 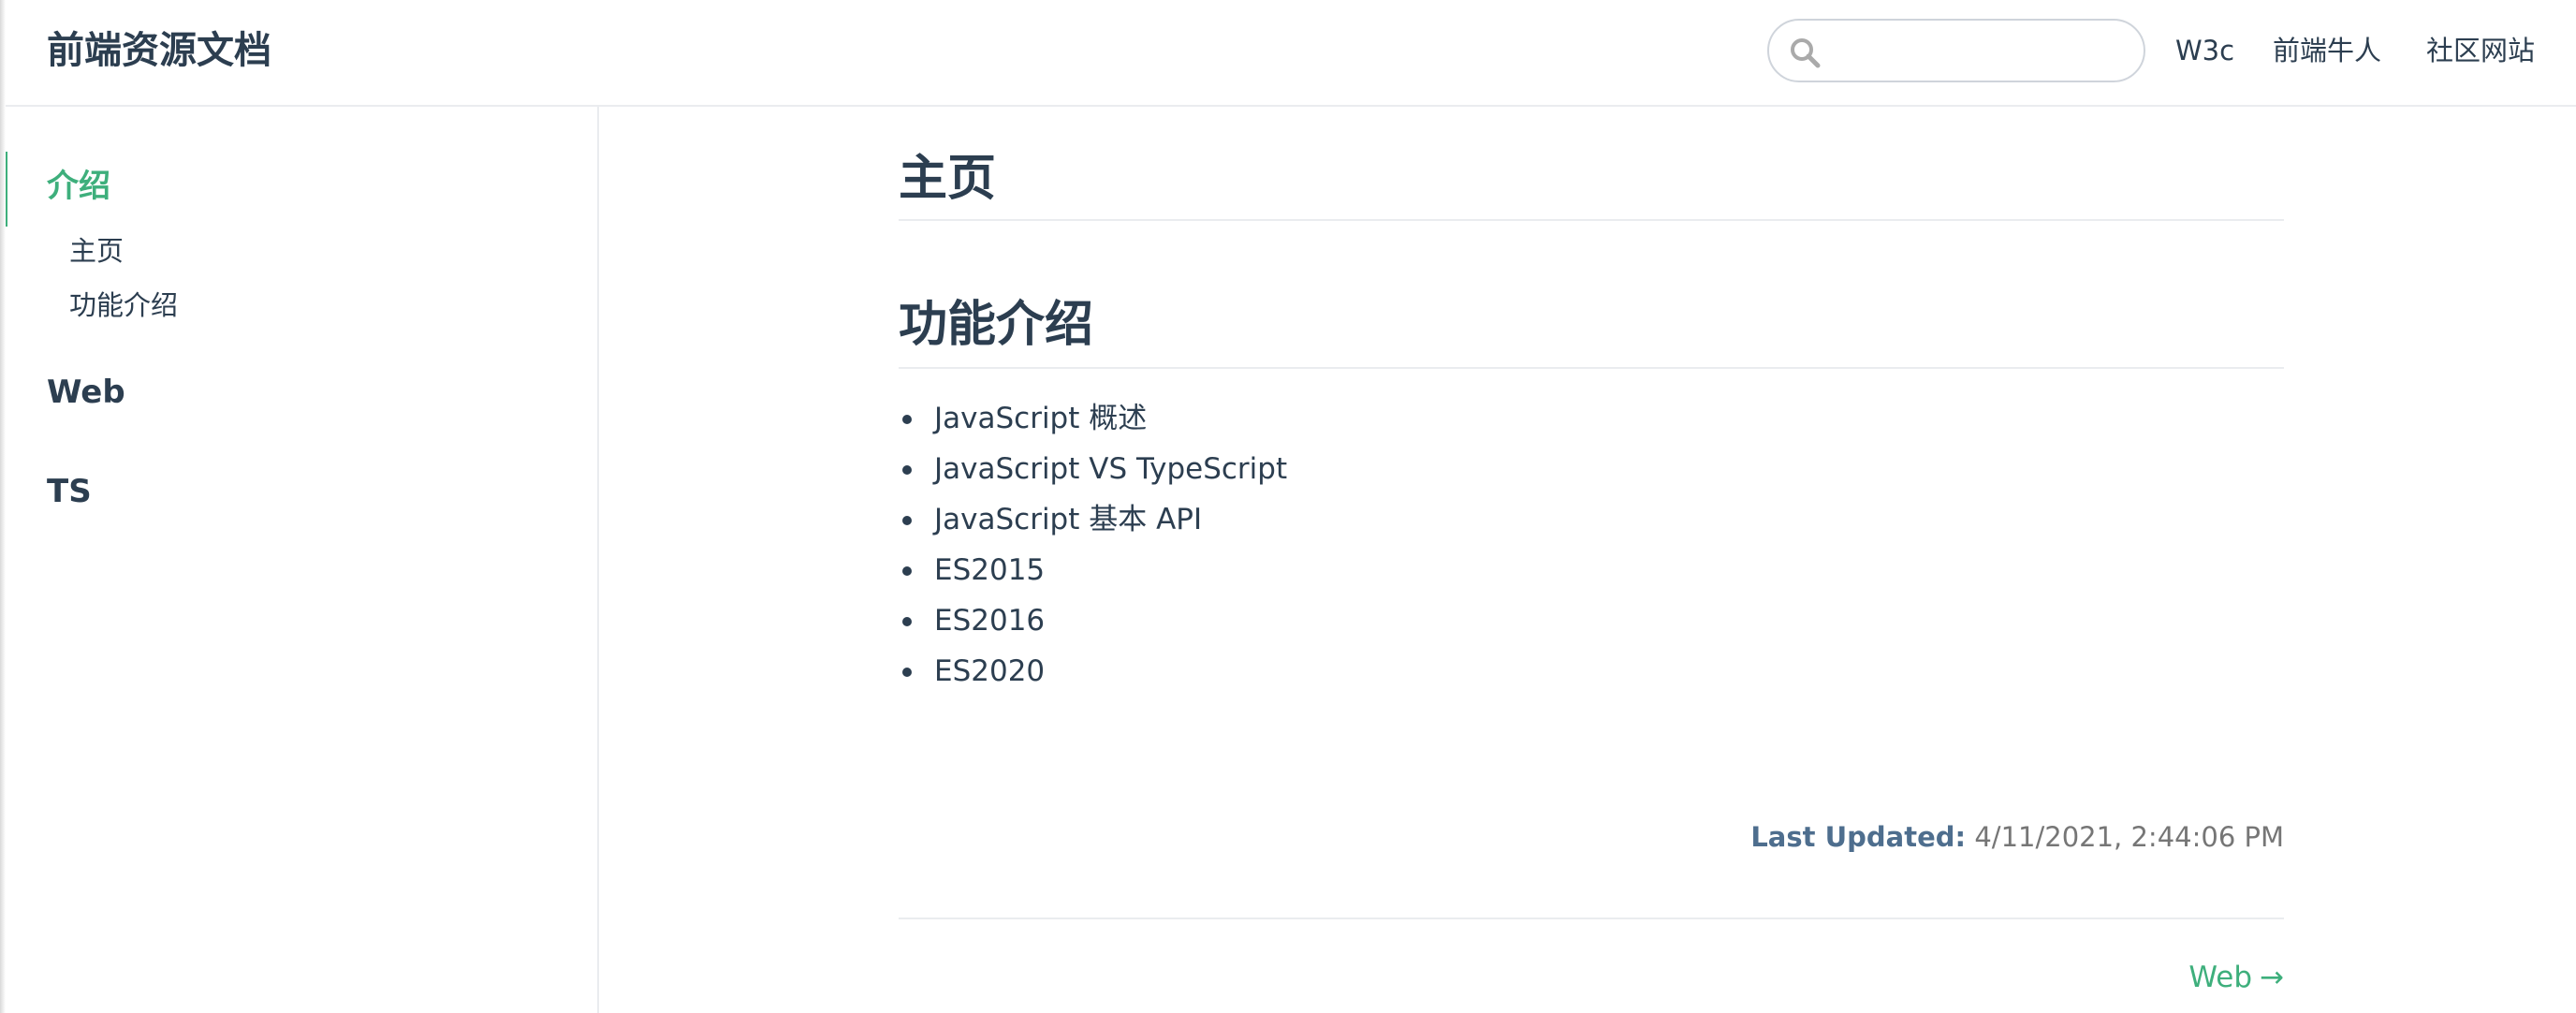 I want to click on nav-link-w3c: W3c, so click(x=2204, y=51).